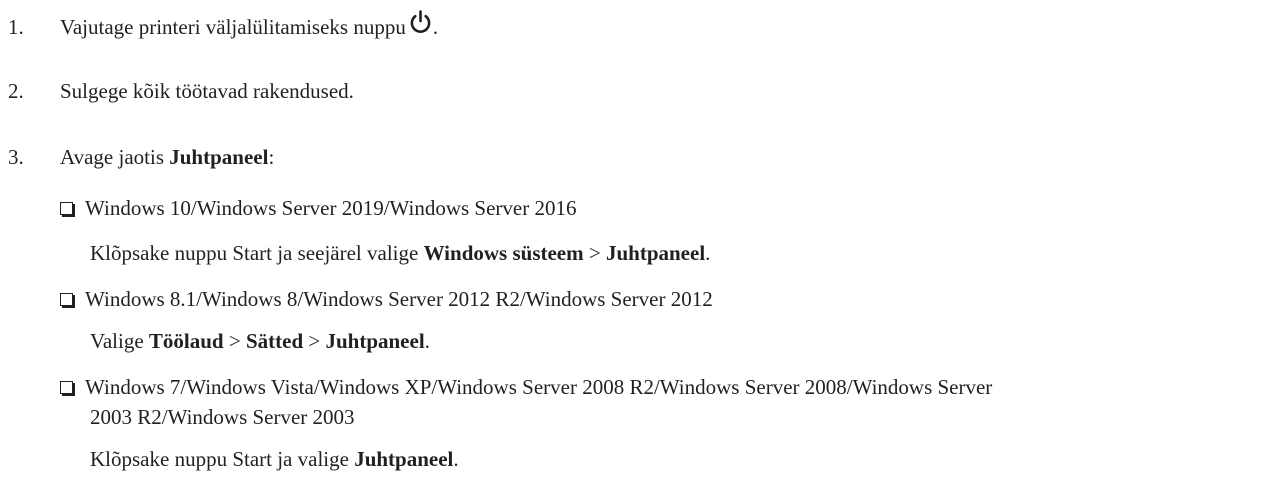  Describe the element at coordinates (186, 341) in the screenshot. I see `detail-bold-term: Töölaud` at that location.